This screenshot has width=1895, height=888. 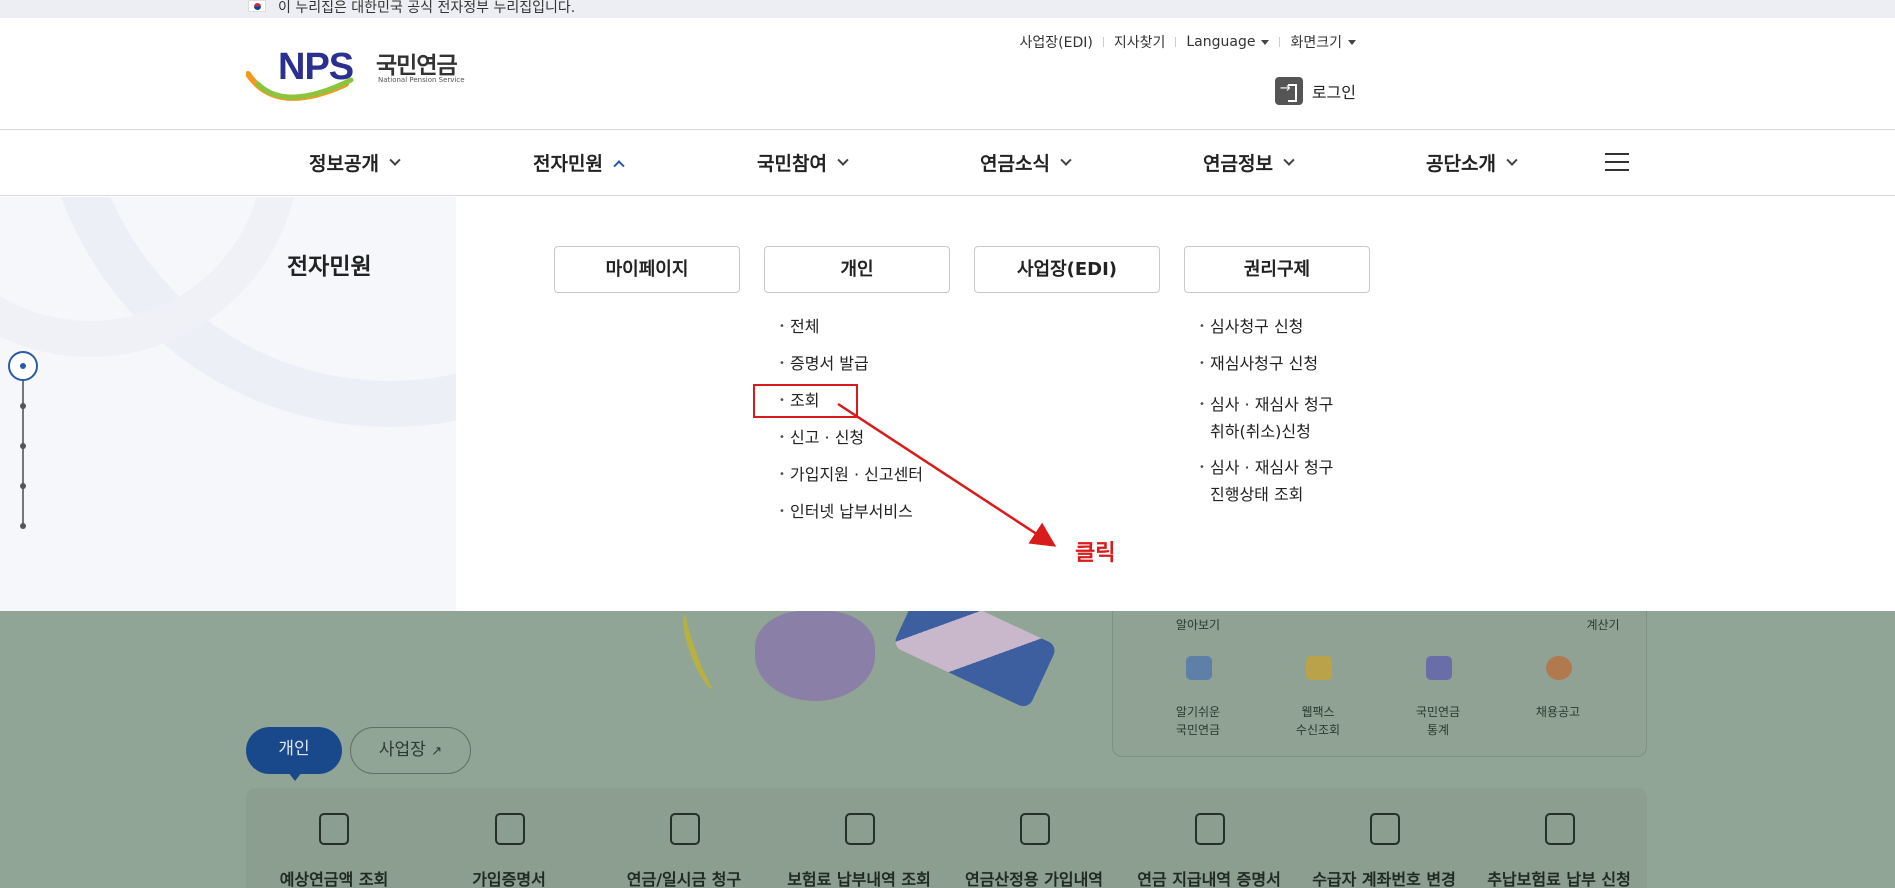 I want to click on quick-link-recruit: 채용공고, so click(x=1558, y=712).